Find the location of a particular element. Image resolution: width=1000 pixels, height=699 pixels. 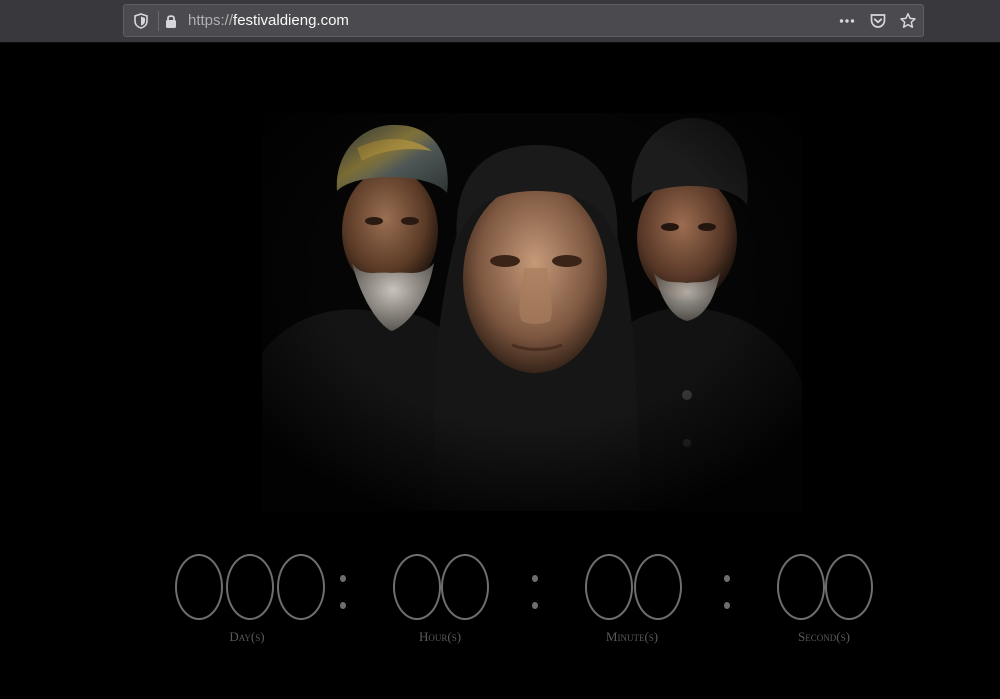

lock-icon is located at coordinates (171, 21).